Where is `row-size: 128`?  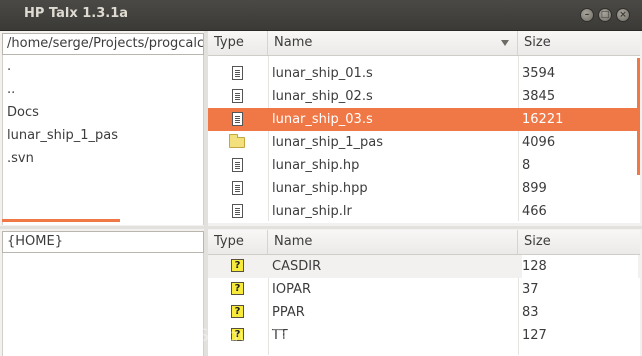 row-size: 128 is located at coordinates (580, 266).